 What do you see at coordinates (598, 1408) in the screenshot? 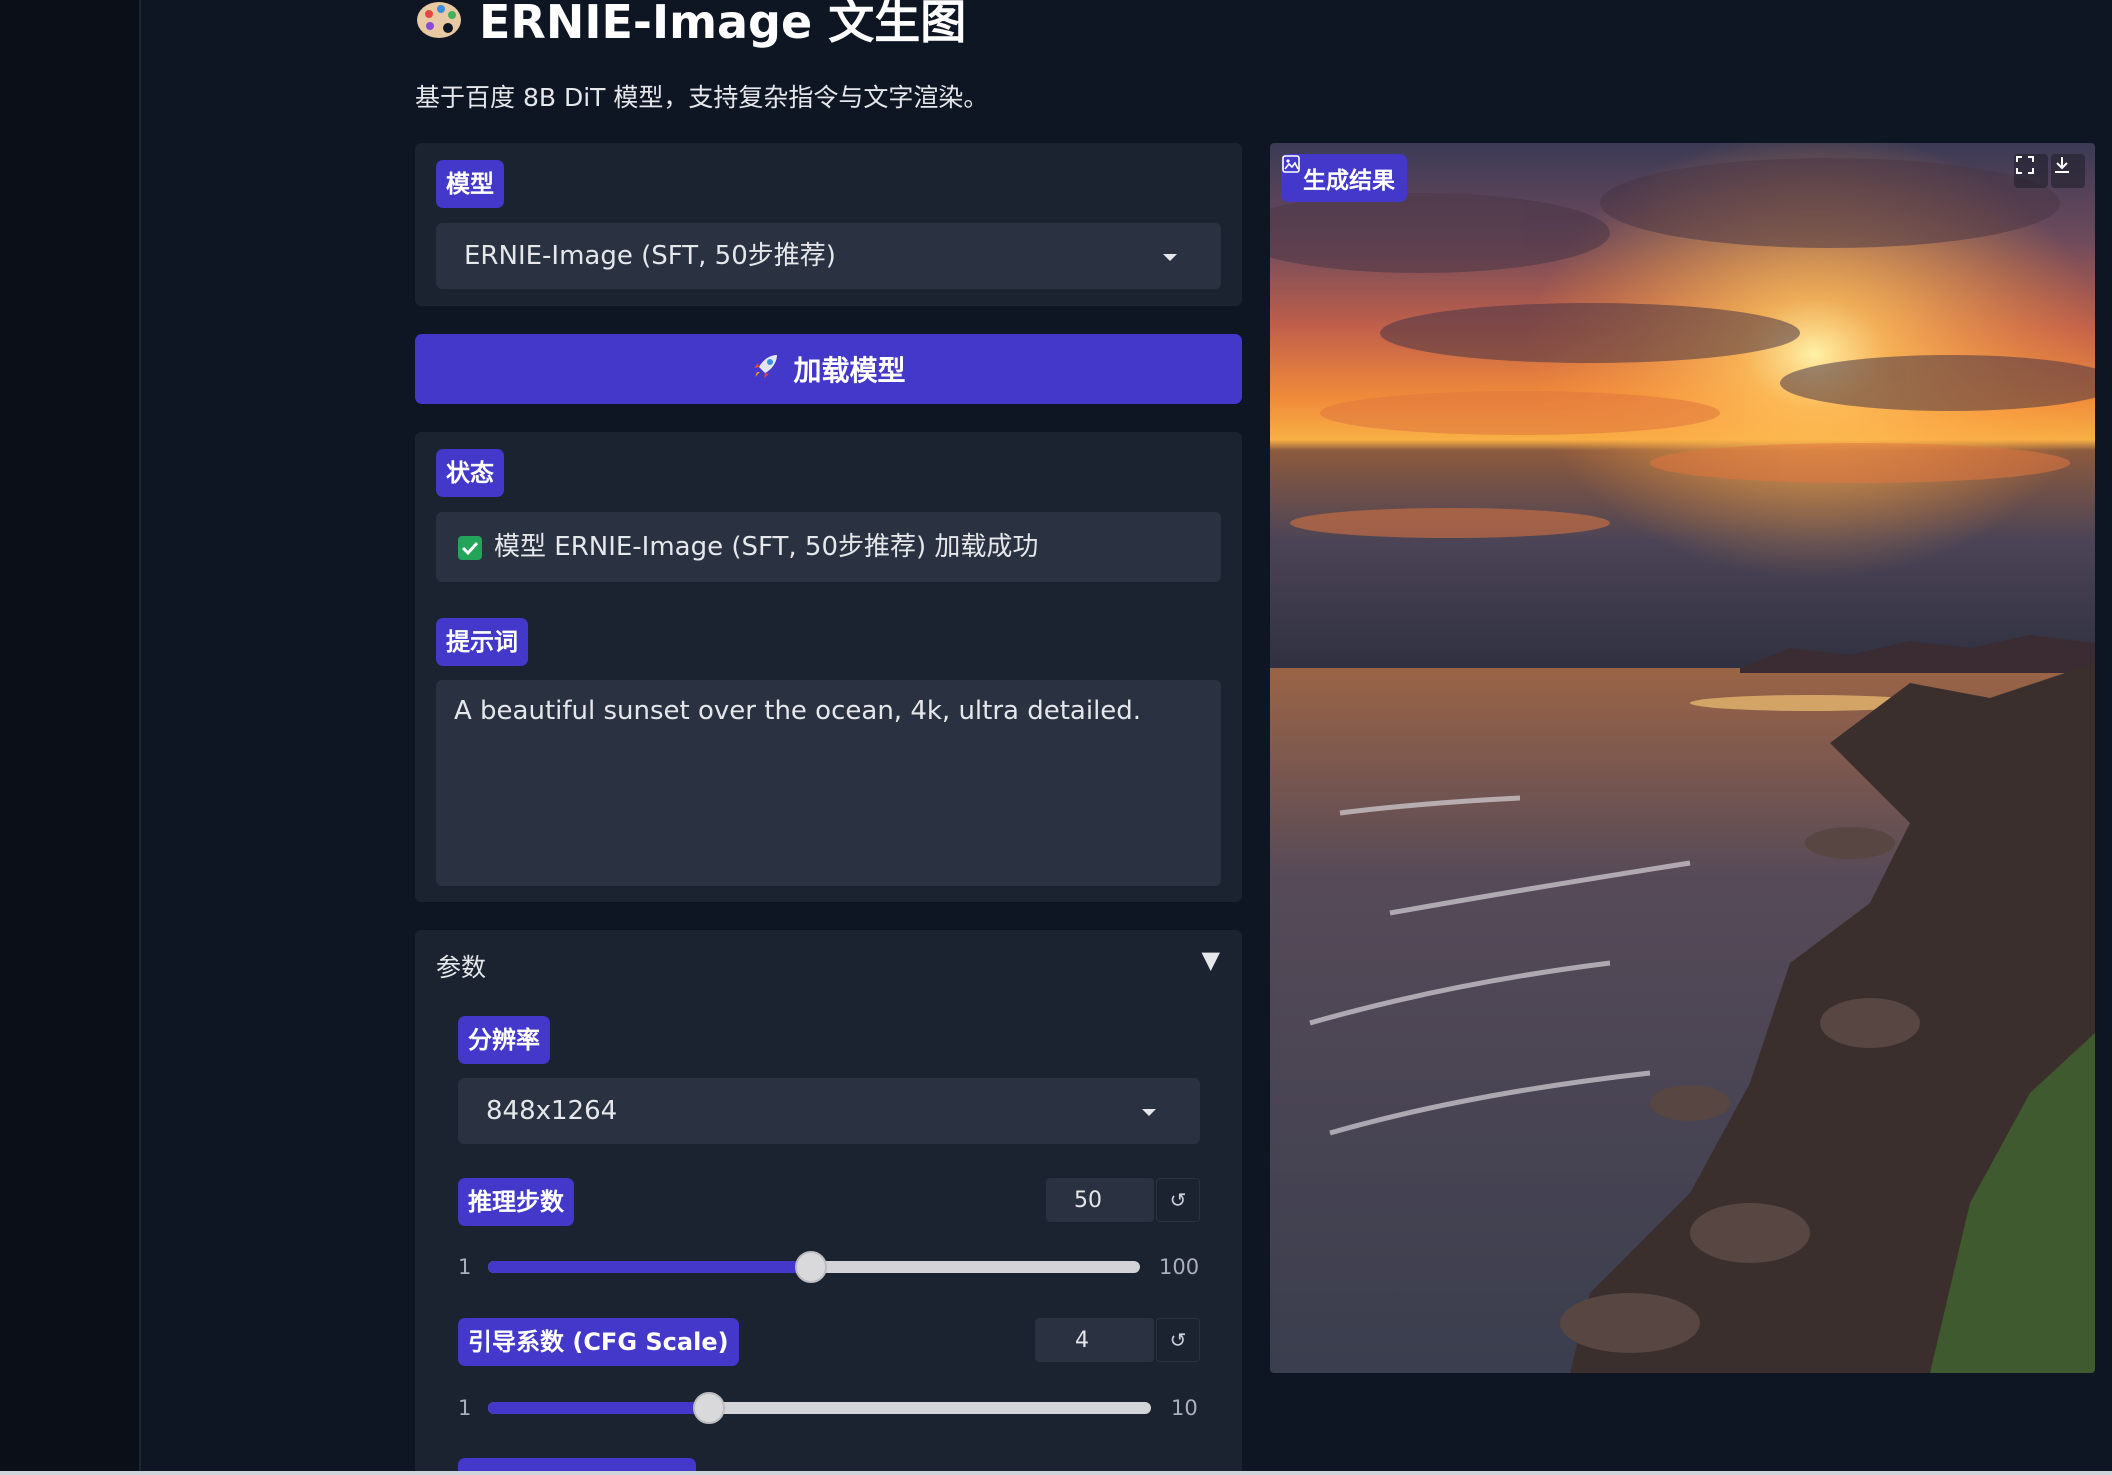
I see `cfg-slider-fill` at bounding box center [598, 1408].